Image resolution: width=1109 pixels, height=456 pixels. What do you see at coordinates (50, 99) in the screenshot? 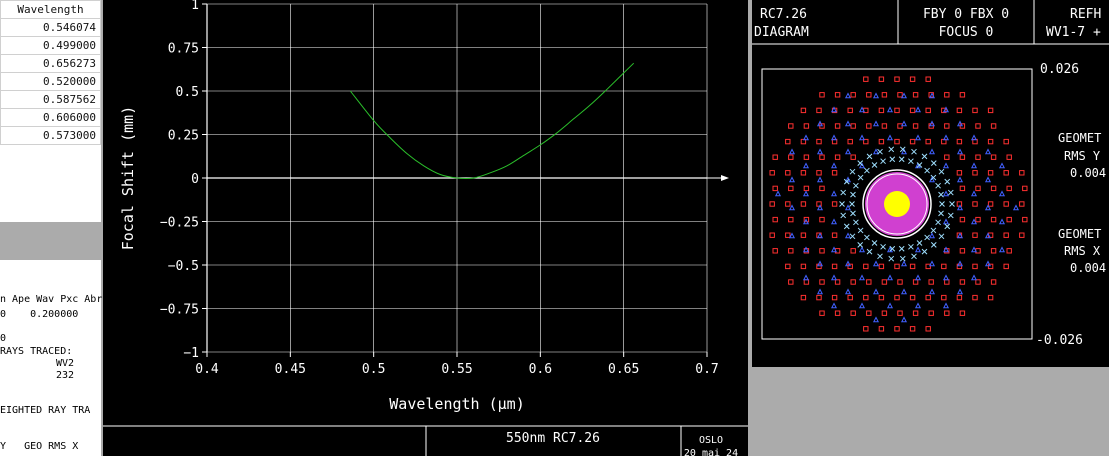
I see `wavelength-cell: 0.587562` at bounding box center [50, 99].